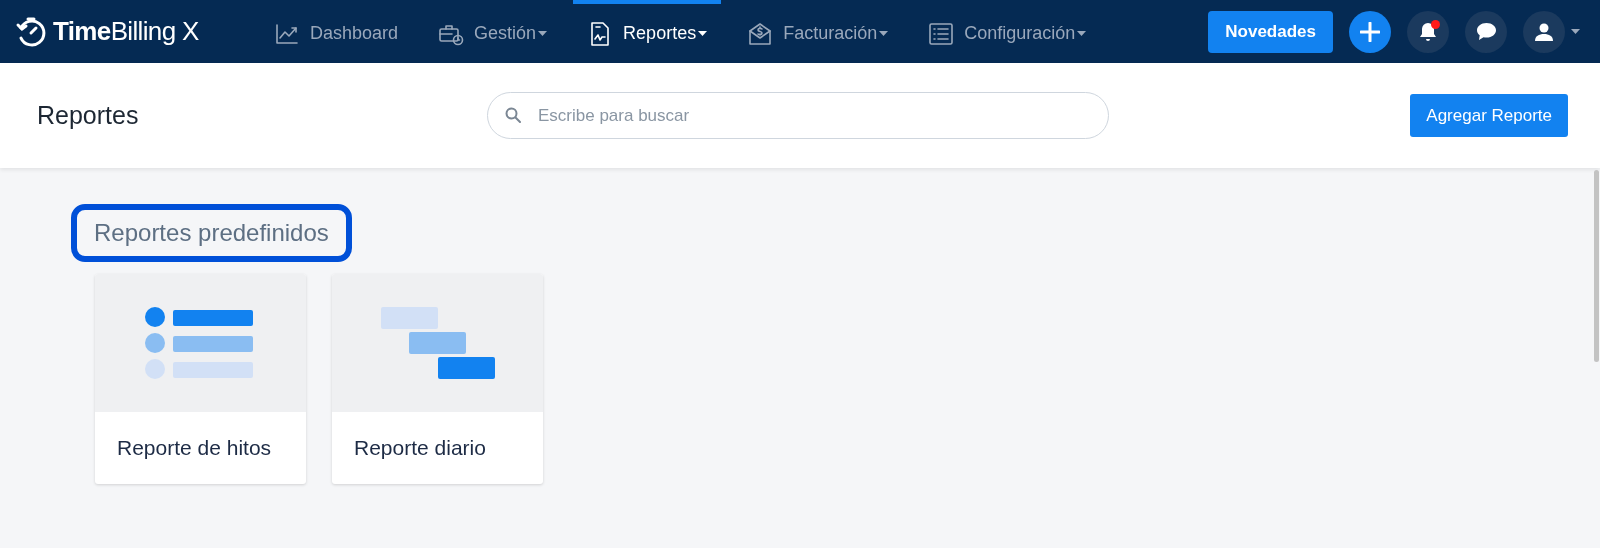 Image resolution: width=1600 pixels, height=548 pixels. Describe the element at coordinates (31, 31) in the screenshot. I see `stopwatch-logo-icon` at that location.